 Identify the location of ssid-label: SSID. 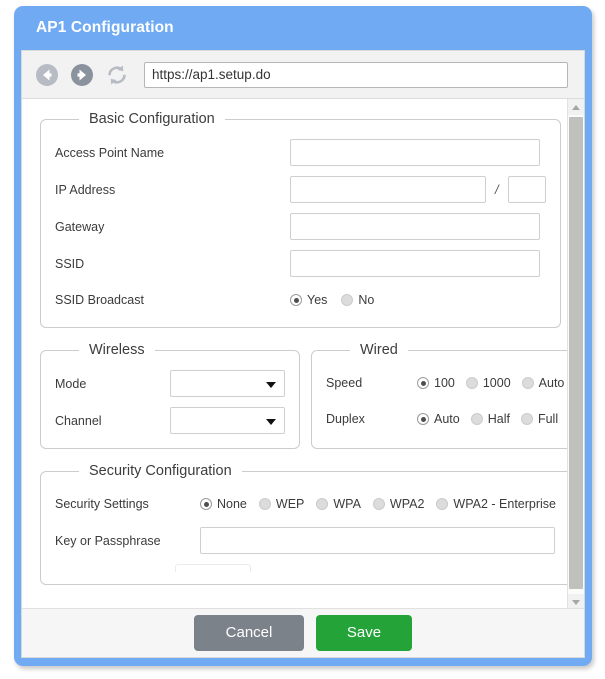
(70, 263).